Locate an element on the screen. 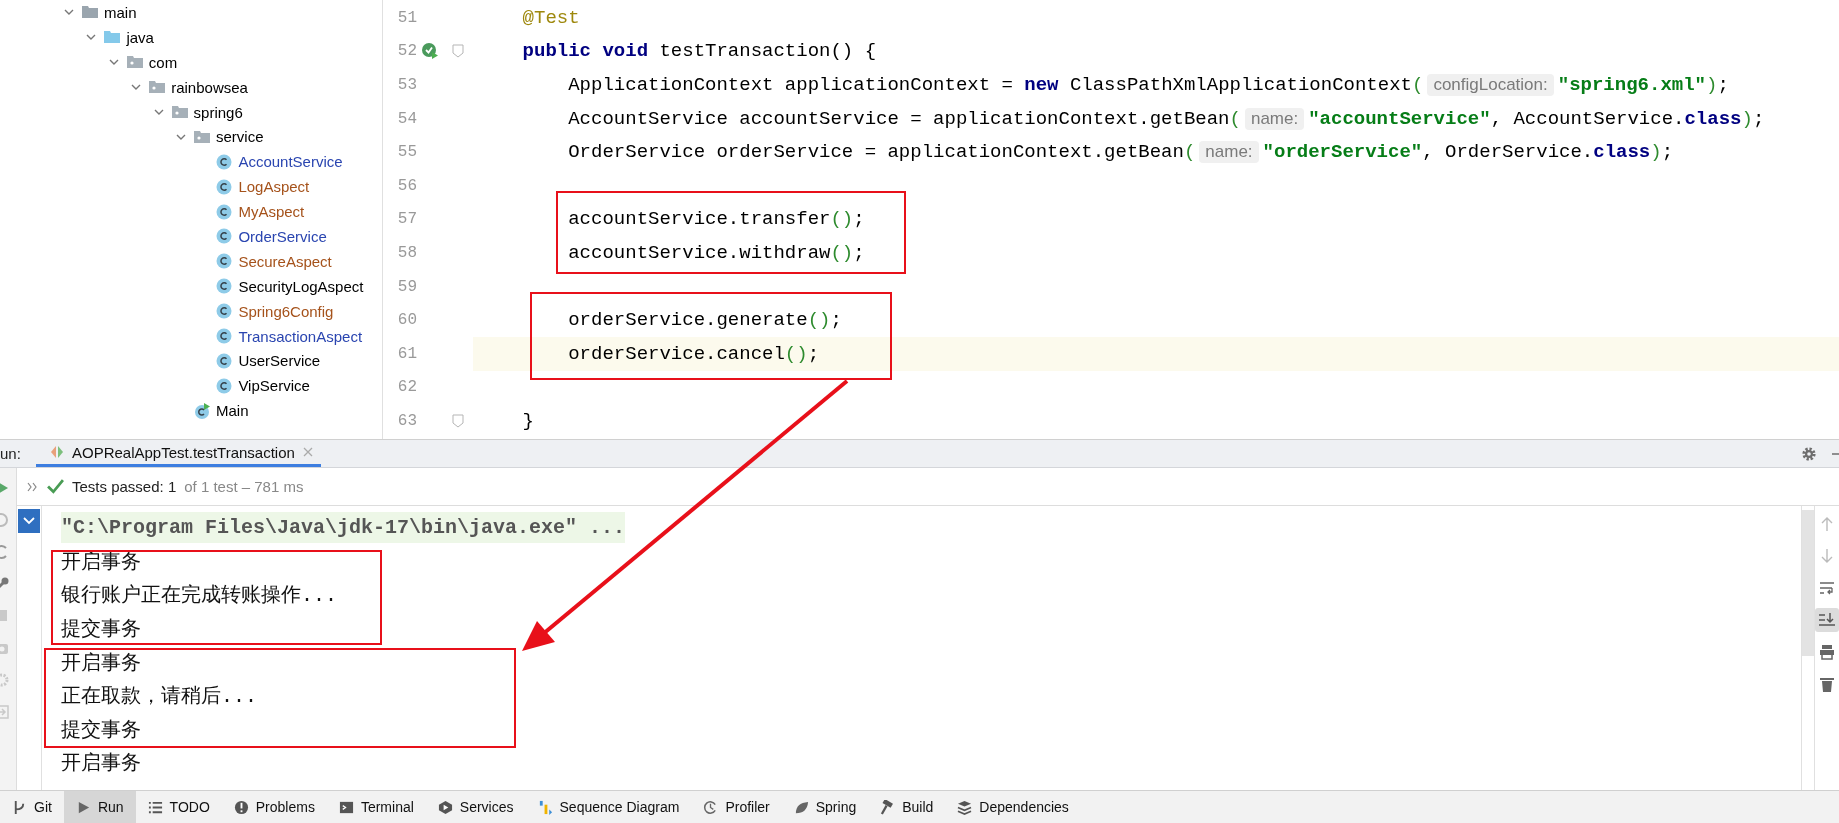 This screenshot has height=823, width=1839. runnable-class-icon is located at coordinates (202, 410).